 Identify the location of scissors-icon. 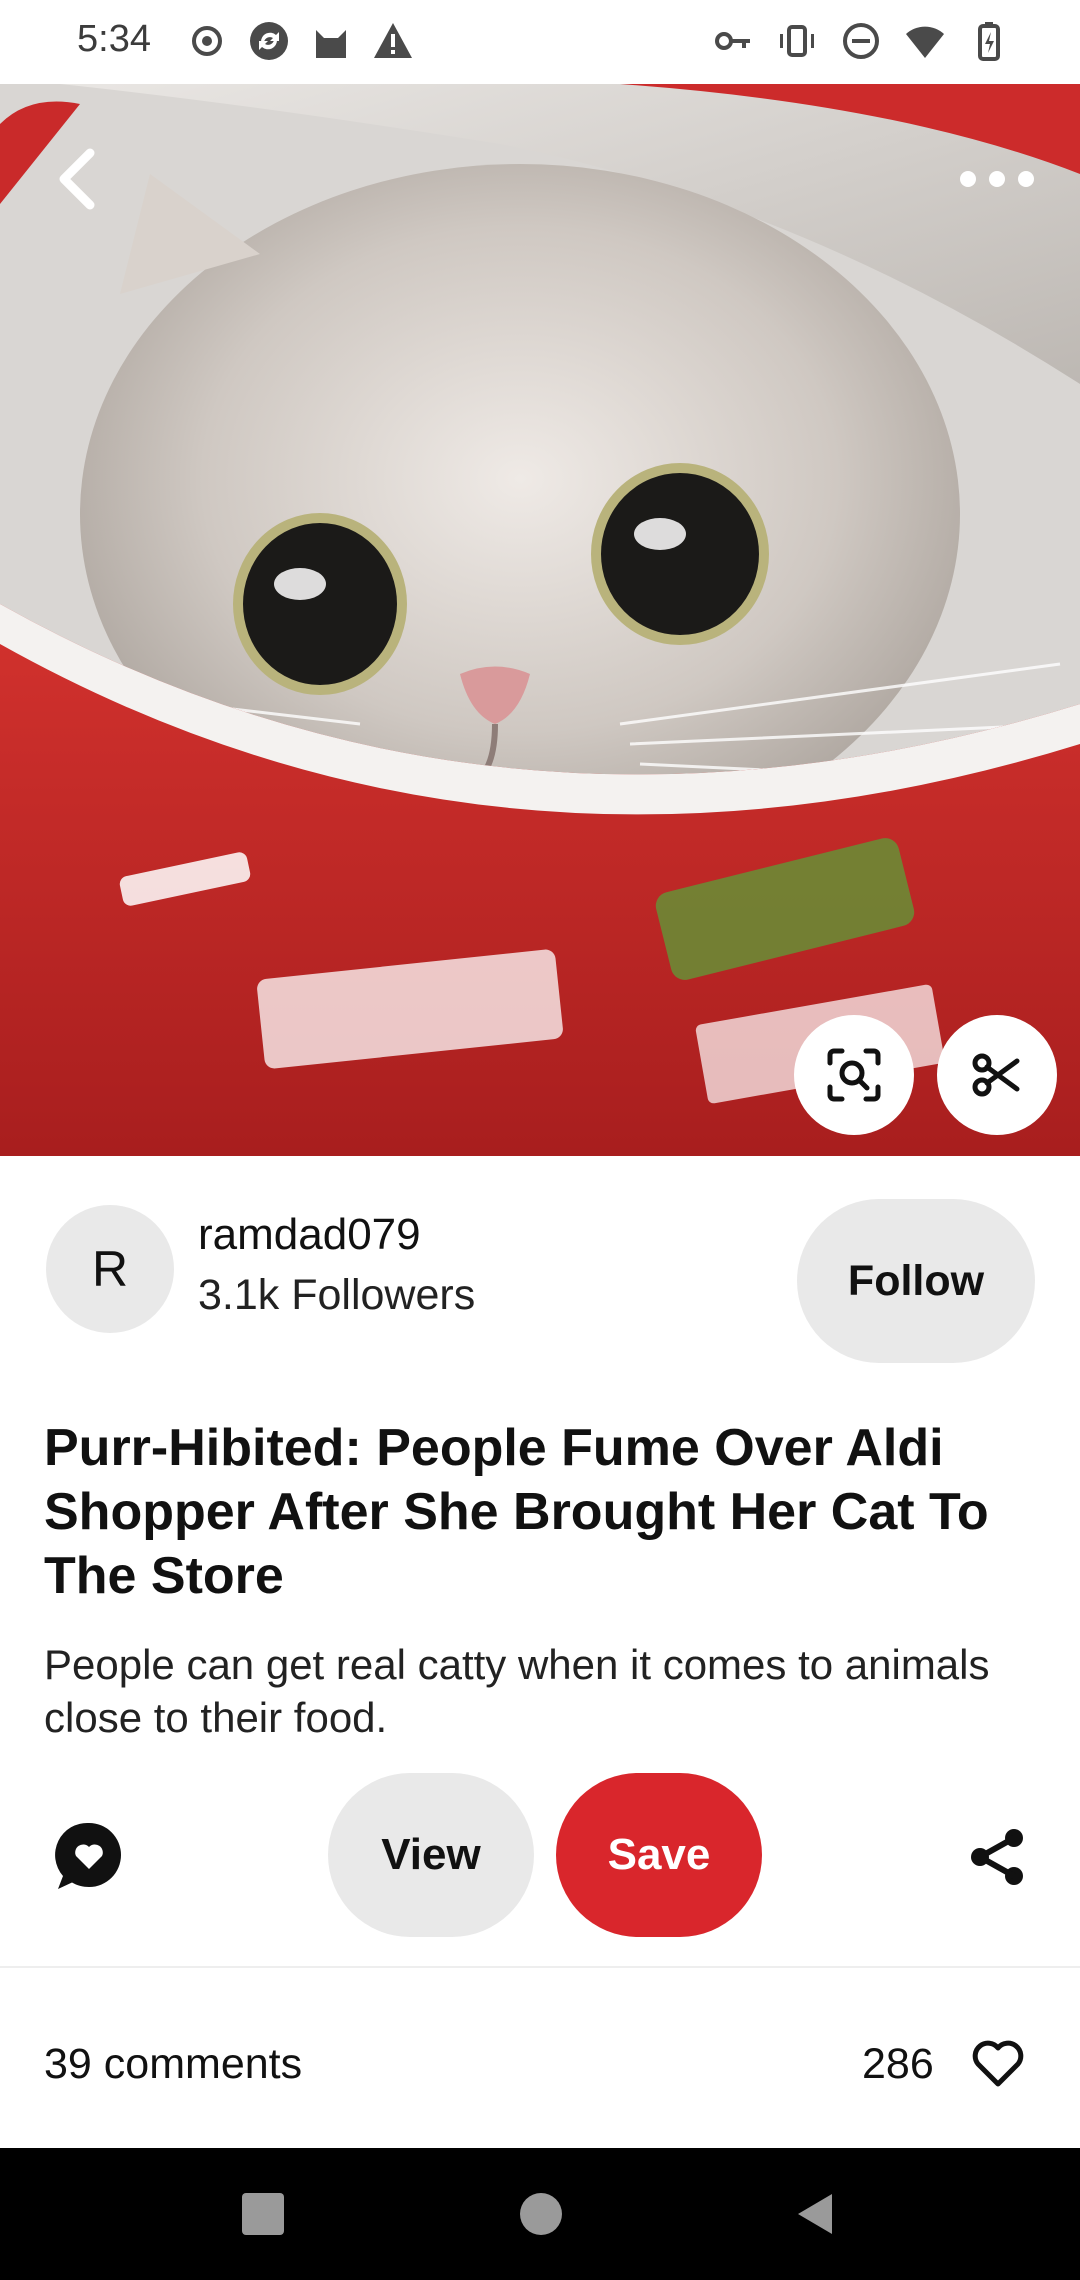
(996, 1075).